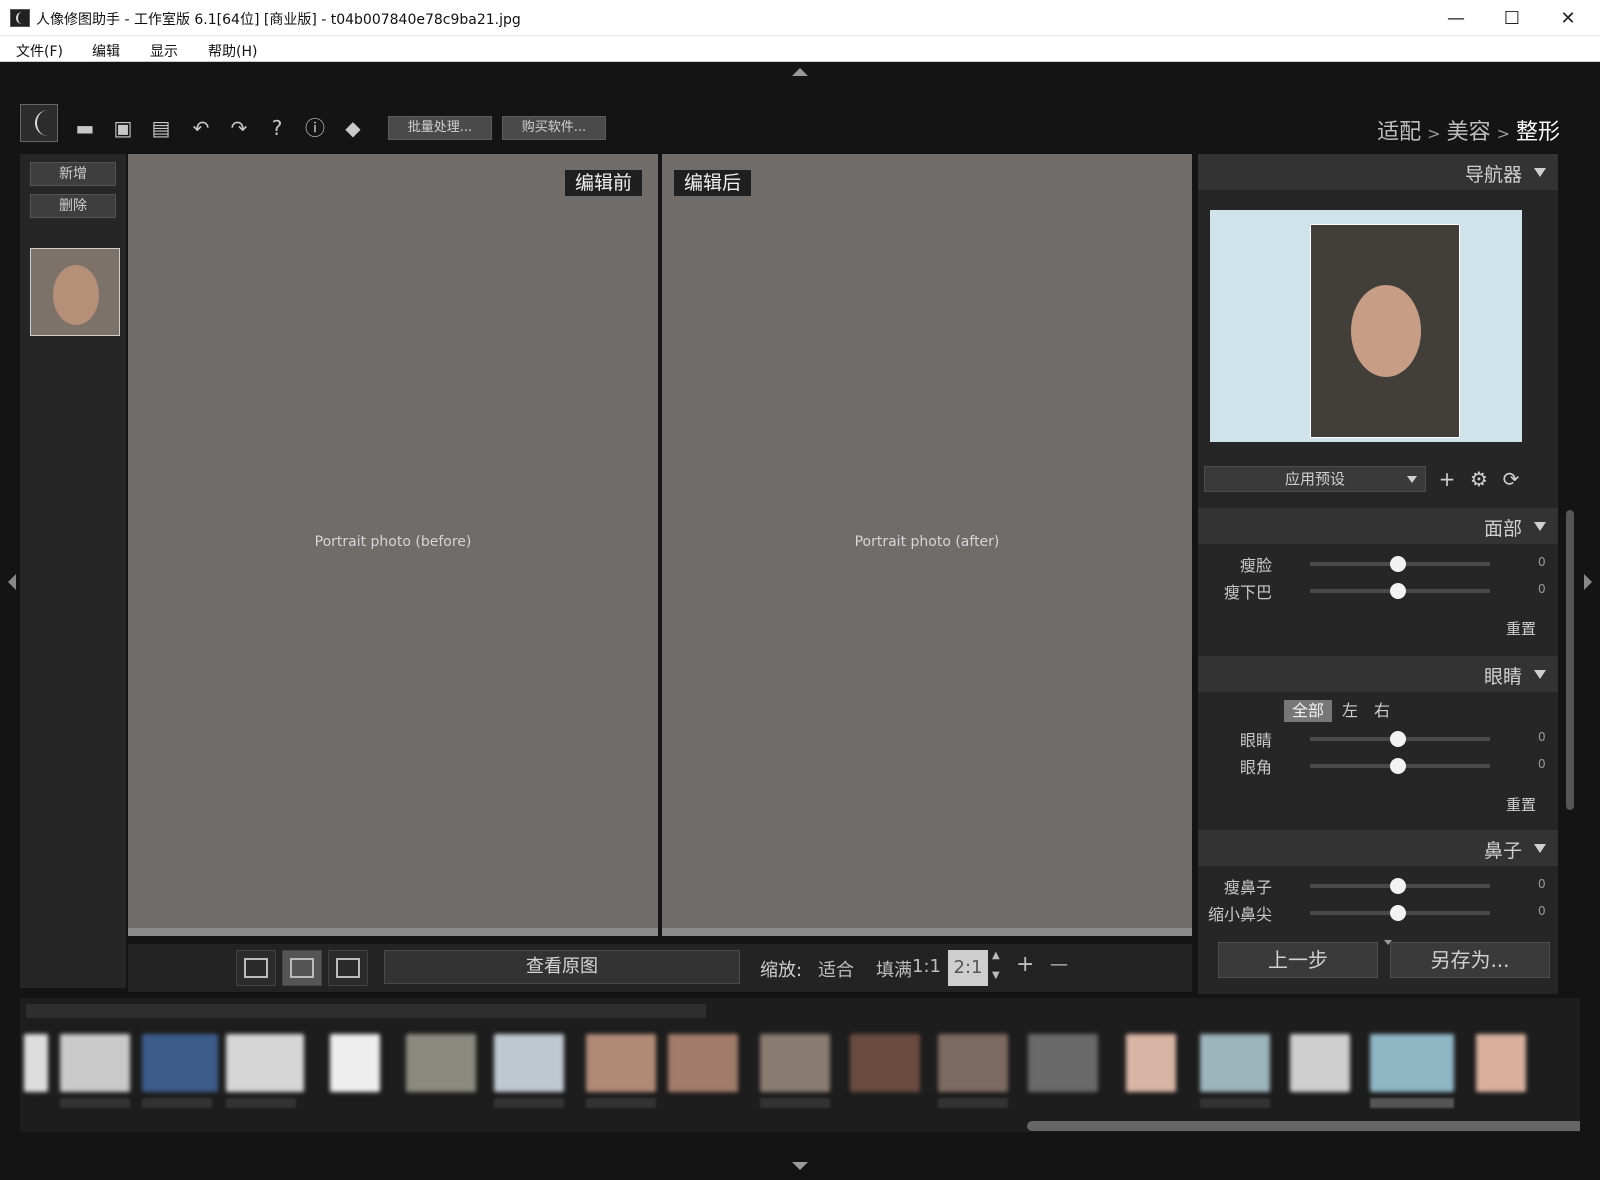  Describe the element at coordinates (1378, 526) in the screenshot. I see `face-section-header: 面部` at that location.